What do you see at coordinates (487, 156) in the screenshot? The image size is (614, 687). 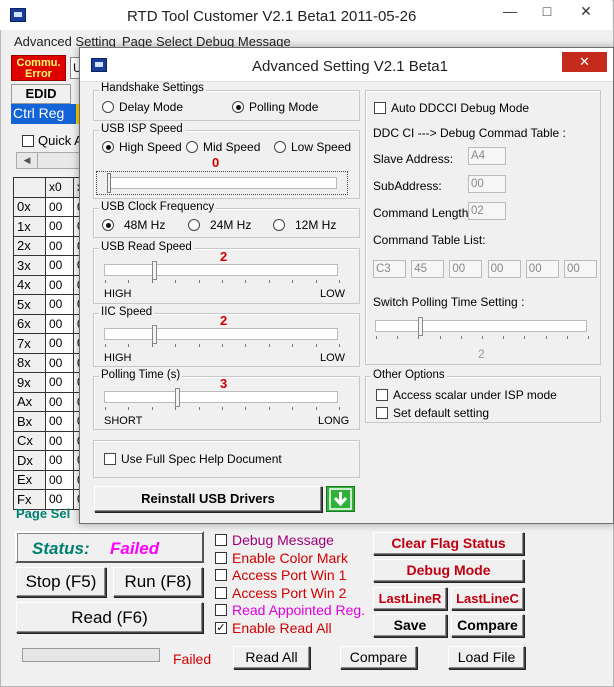 I see `slave-address-field: A4` at bounding box center [487, 156].